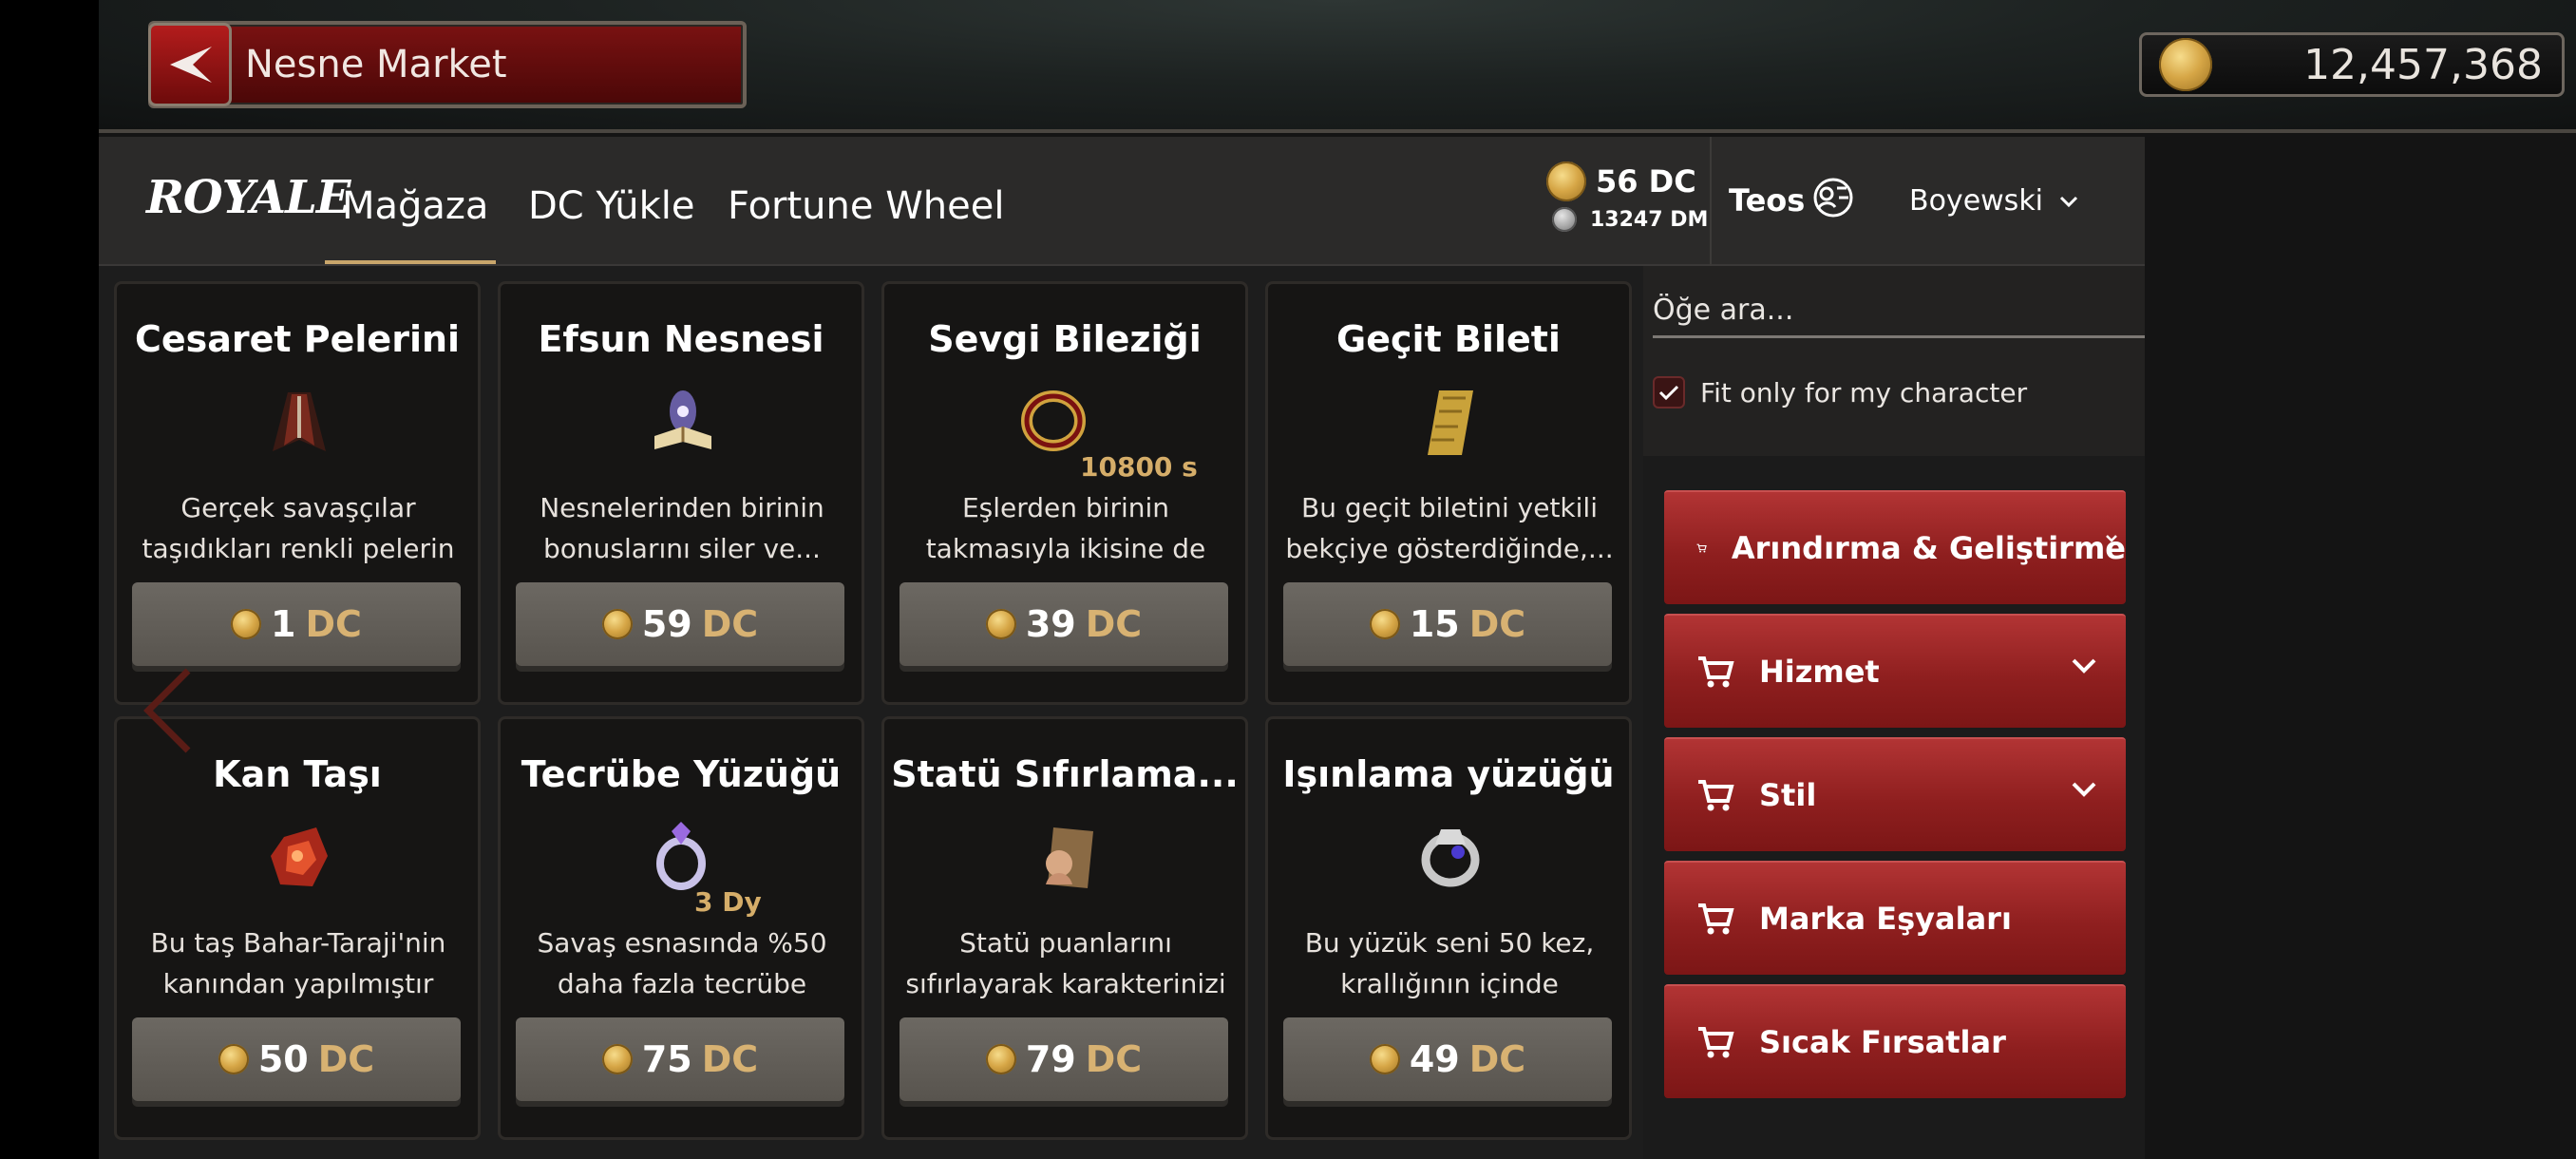 This screenshot has width=2576, height=1159. What do you see at coordinates (410, 262) in the screenshot?
I see `active-tab-indicator` at bounding box center [410, 262].